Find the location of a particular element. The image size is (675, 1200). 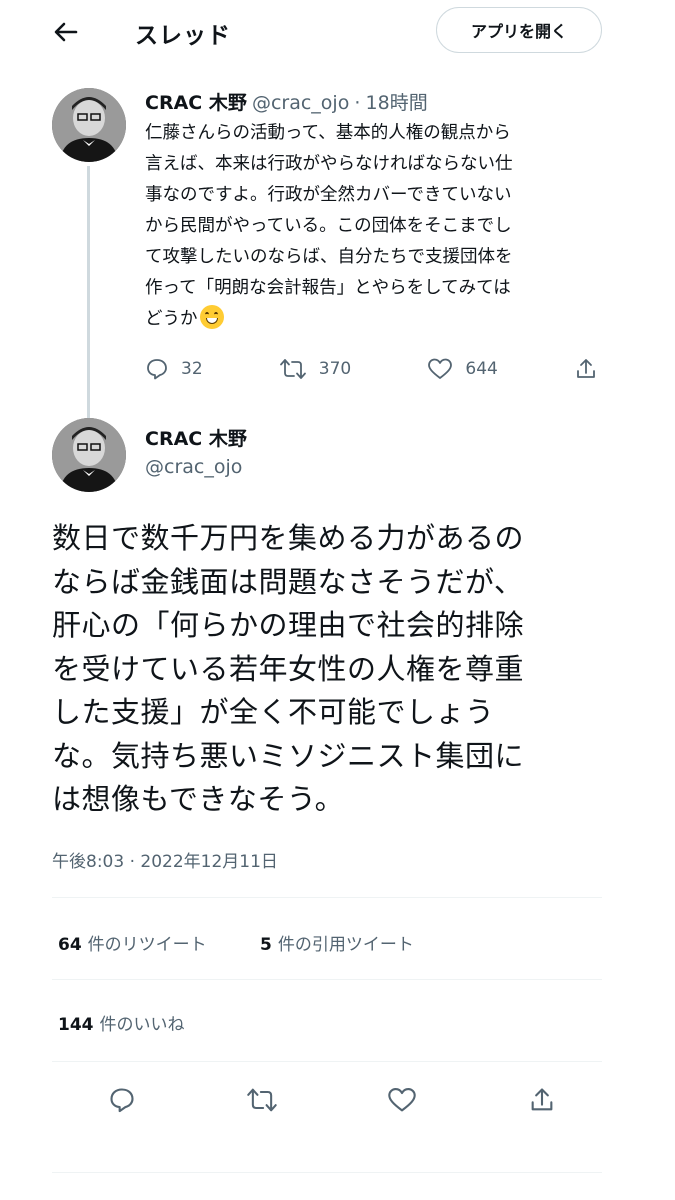

like-stat-count: 144 is located at coordinates (76, 1025).